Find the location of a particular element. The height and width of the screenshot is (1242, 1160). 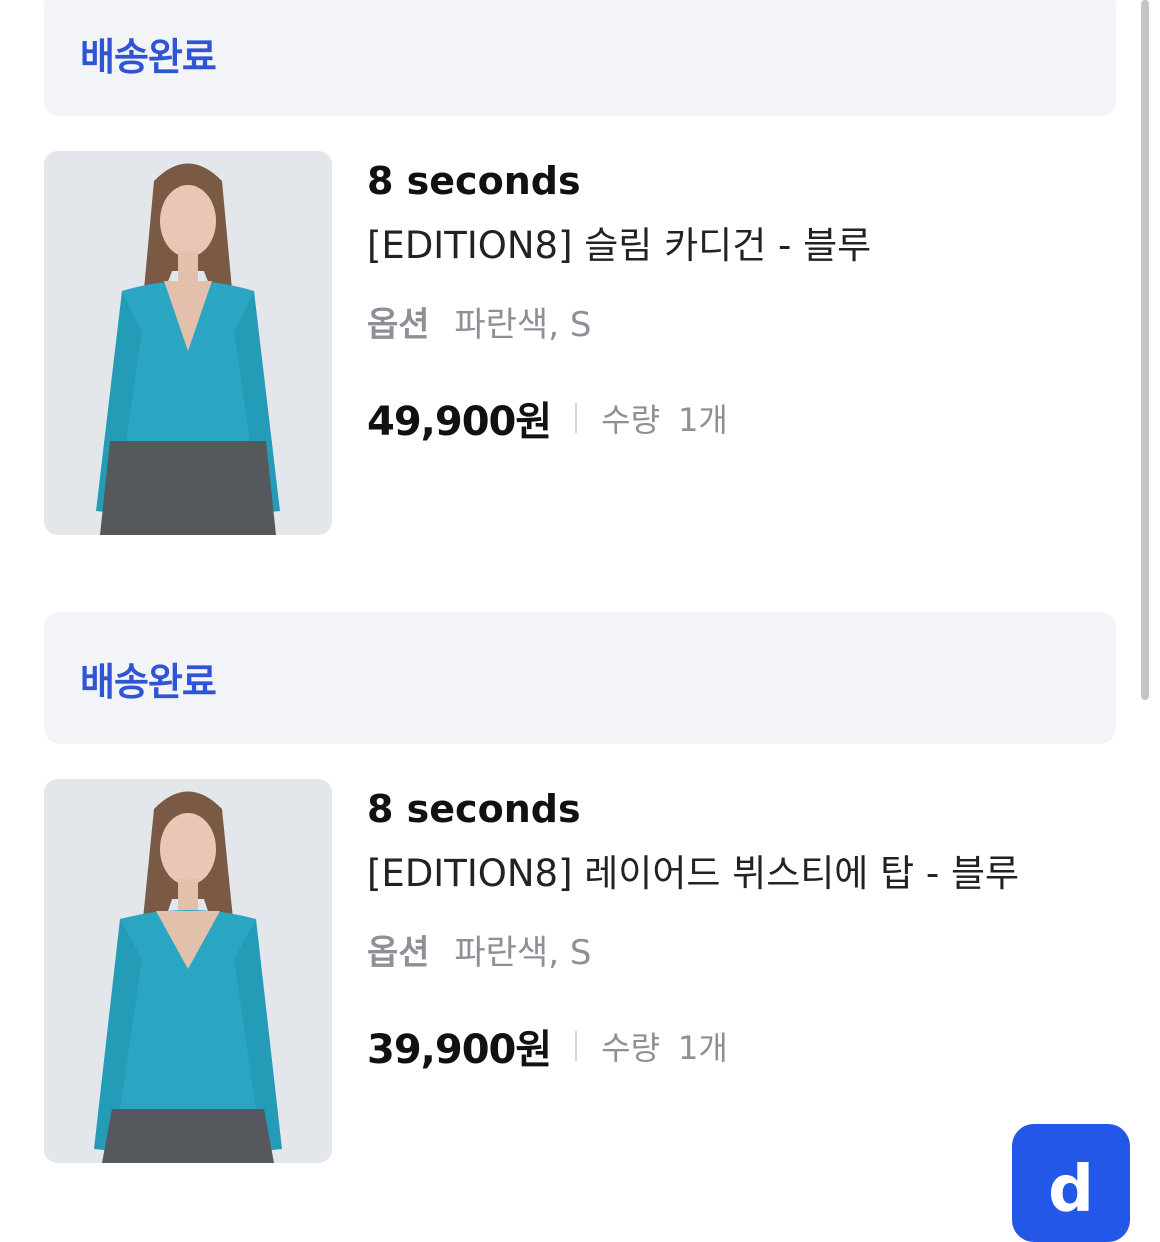

scrollbar is located at coordinates (1145, 350).